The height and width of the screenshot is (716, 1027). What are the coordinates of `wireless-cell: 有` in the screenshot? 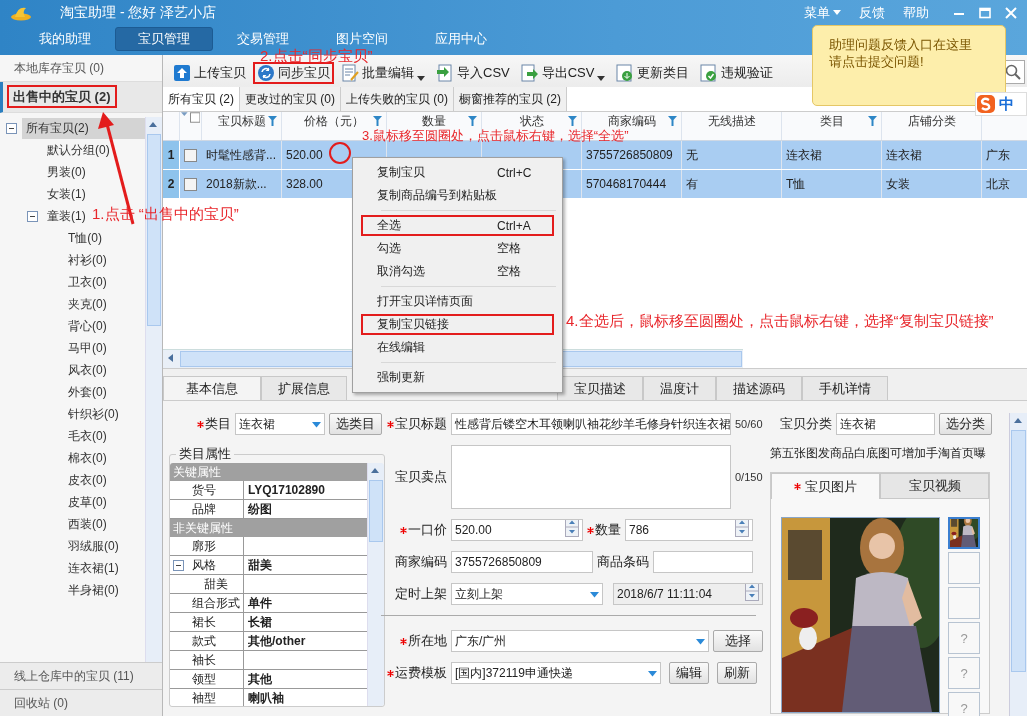 It's located at (692, 184).